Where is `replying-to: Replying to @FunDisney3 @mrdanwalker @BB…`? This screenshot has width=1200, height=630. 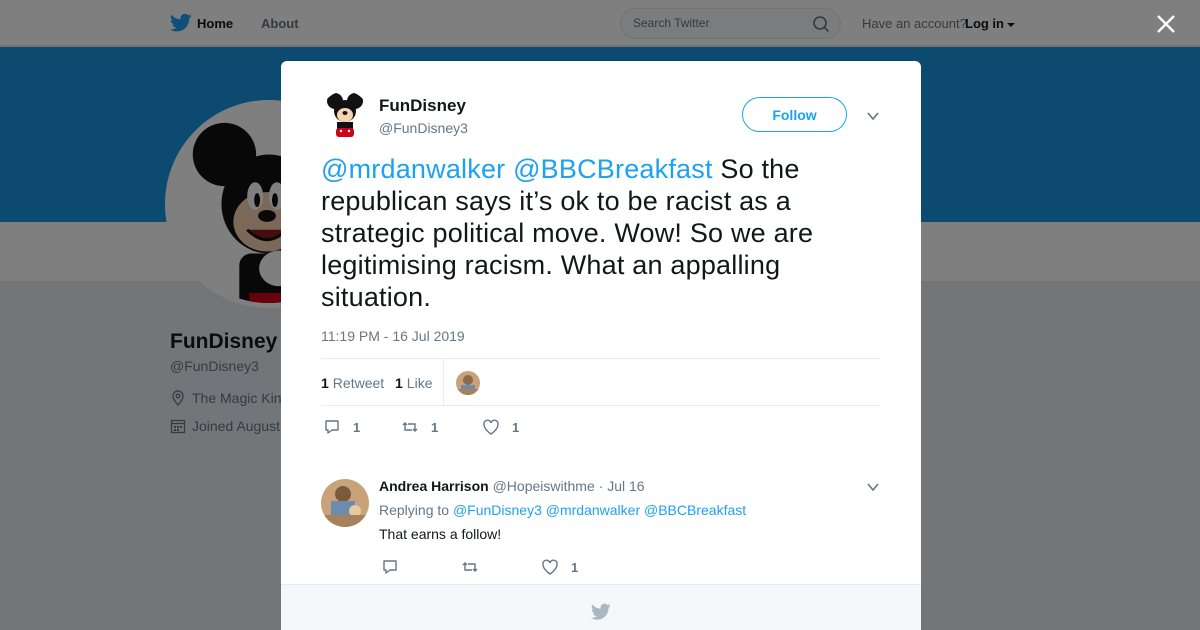
replying-to: Replying to @FunDisney3 @mrdanwalker @BB… is located at coordinates (562, 510).